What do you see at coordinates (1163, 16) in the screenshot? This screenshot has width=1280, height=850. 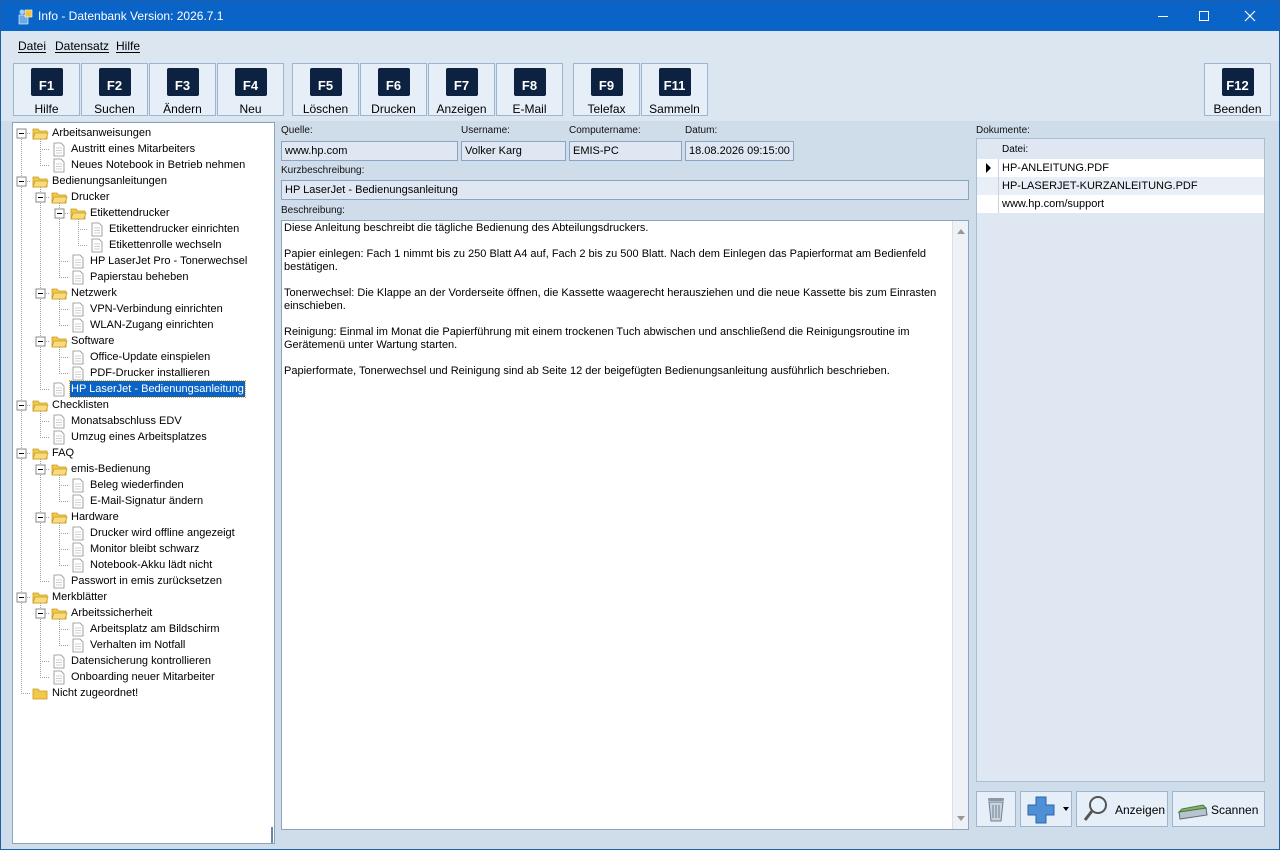 I see `minimize-button` at bounding box center [1163, 16].